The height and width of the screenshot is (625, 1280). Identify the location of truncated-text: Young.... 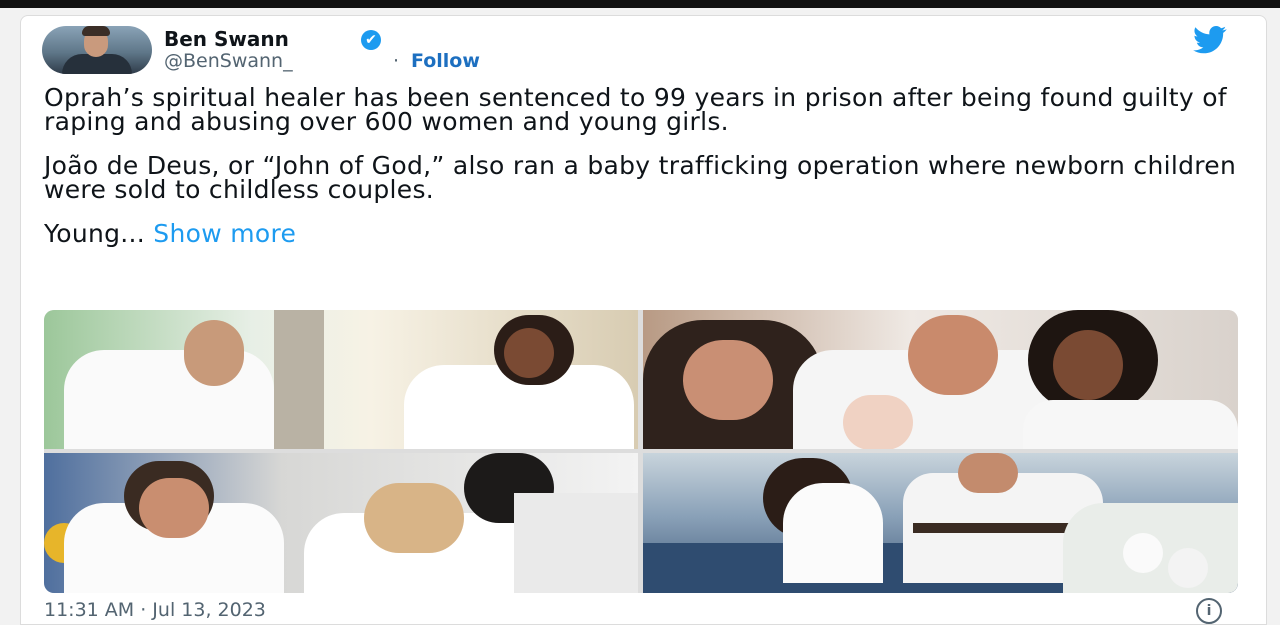
(95, 233).